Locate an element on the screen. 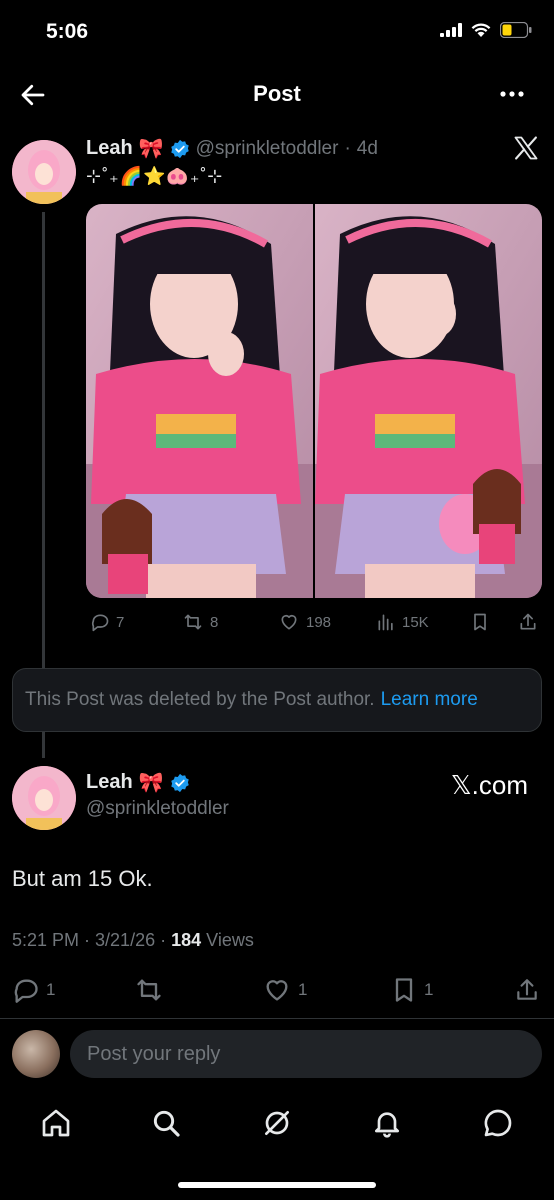  bookmark-button is located at coordinates (480, 622).